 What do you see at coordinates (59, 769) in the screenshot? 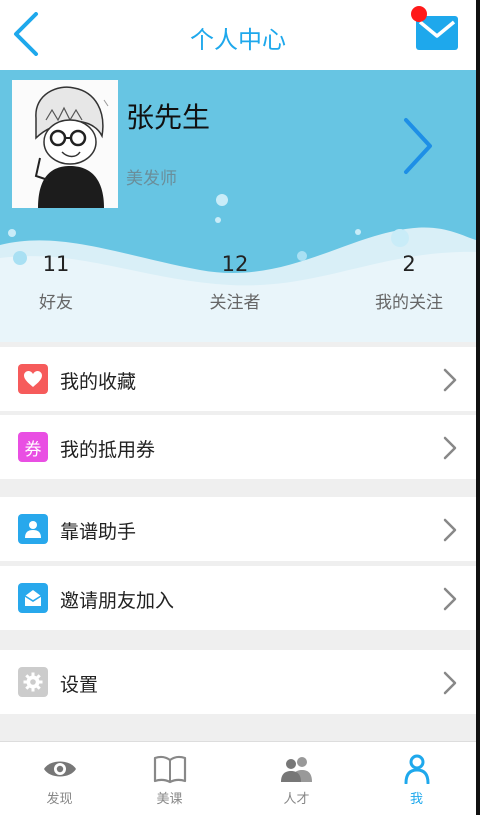
I see `eye-icon` at bounding box center [59, 769].